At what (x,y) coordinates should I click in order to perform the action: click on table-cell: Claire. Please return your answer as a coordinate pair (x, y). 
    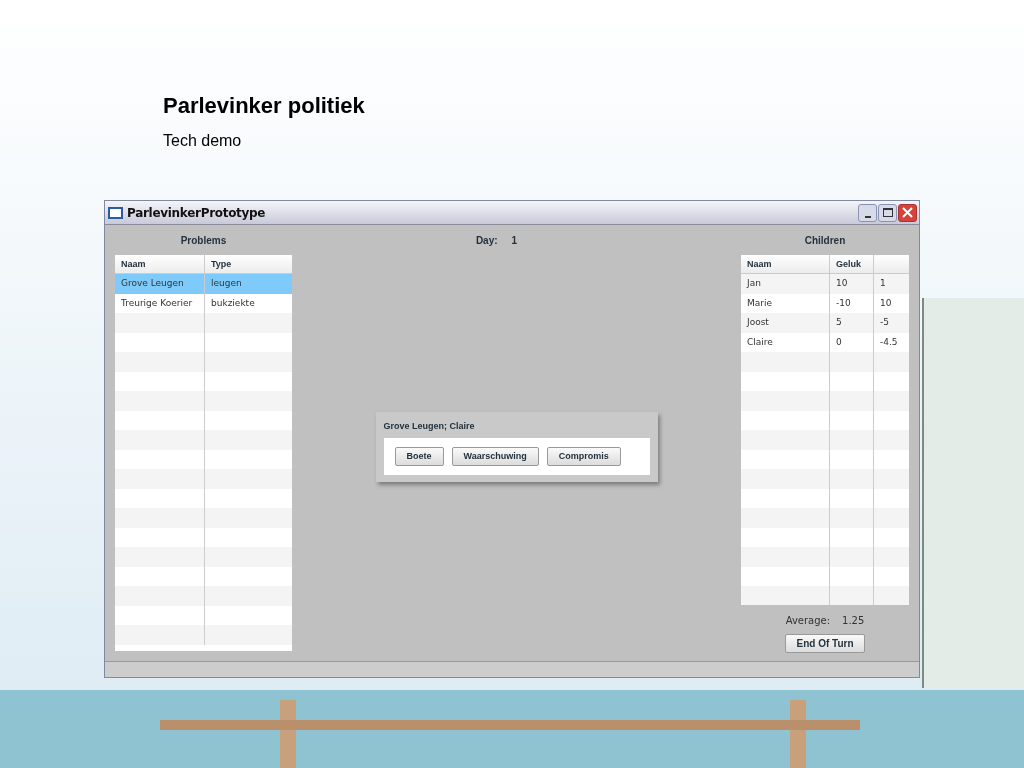
    Looking at the image, I should click on (760, 341).